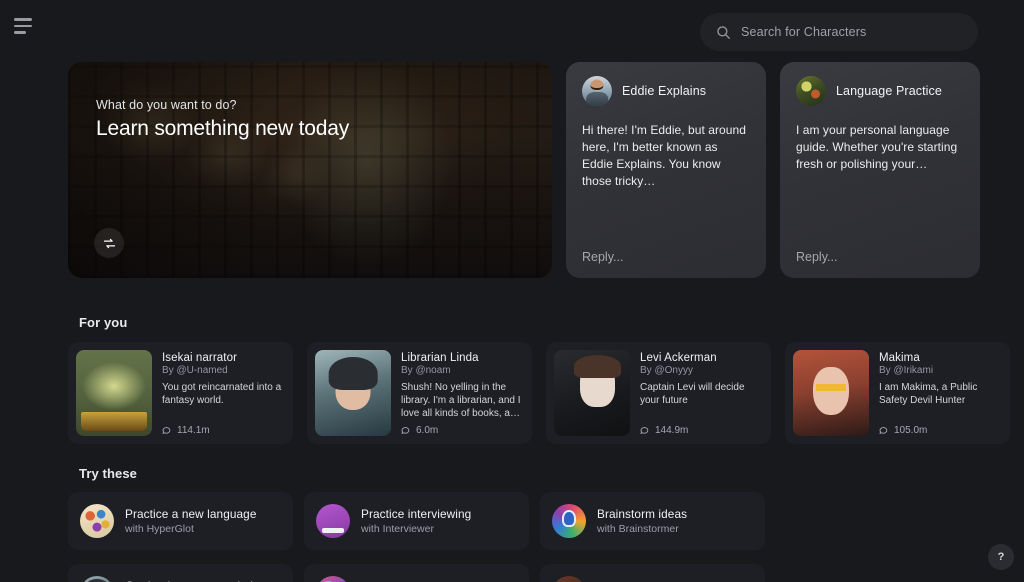 This screenshot has width=1024, height=582. What do you see at coordinates (512, 30) in the screenshot?
I see `top-bar: Search for Characters` at bounding box center [512, 30].